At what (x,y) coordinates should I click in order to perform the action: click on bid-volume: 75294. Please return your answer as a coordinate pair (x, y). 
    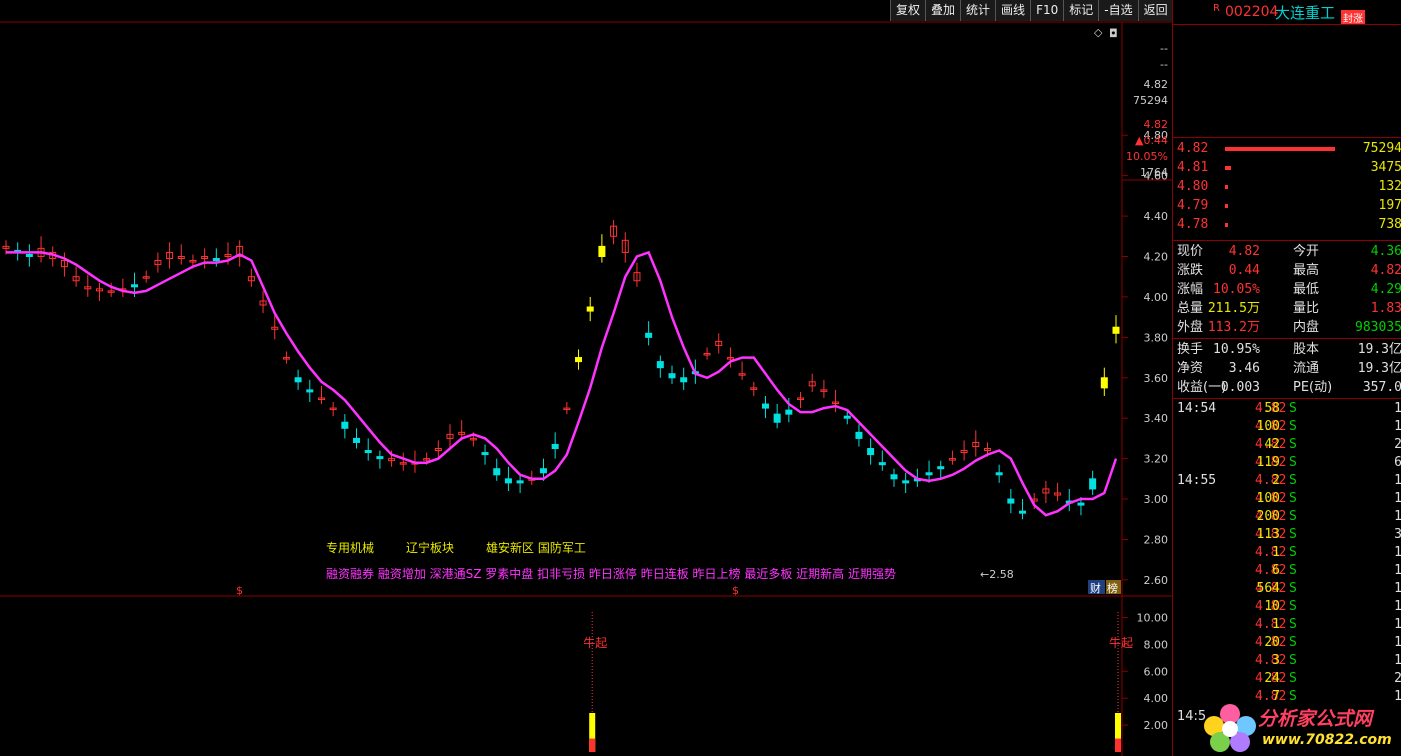
    Looking at the image, I should click on (1381, 148).